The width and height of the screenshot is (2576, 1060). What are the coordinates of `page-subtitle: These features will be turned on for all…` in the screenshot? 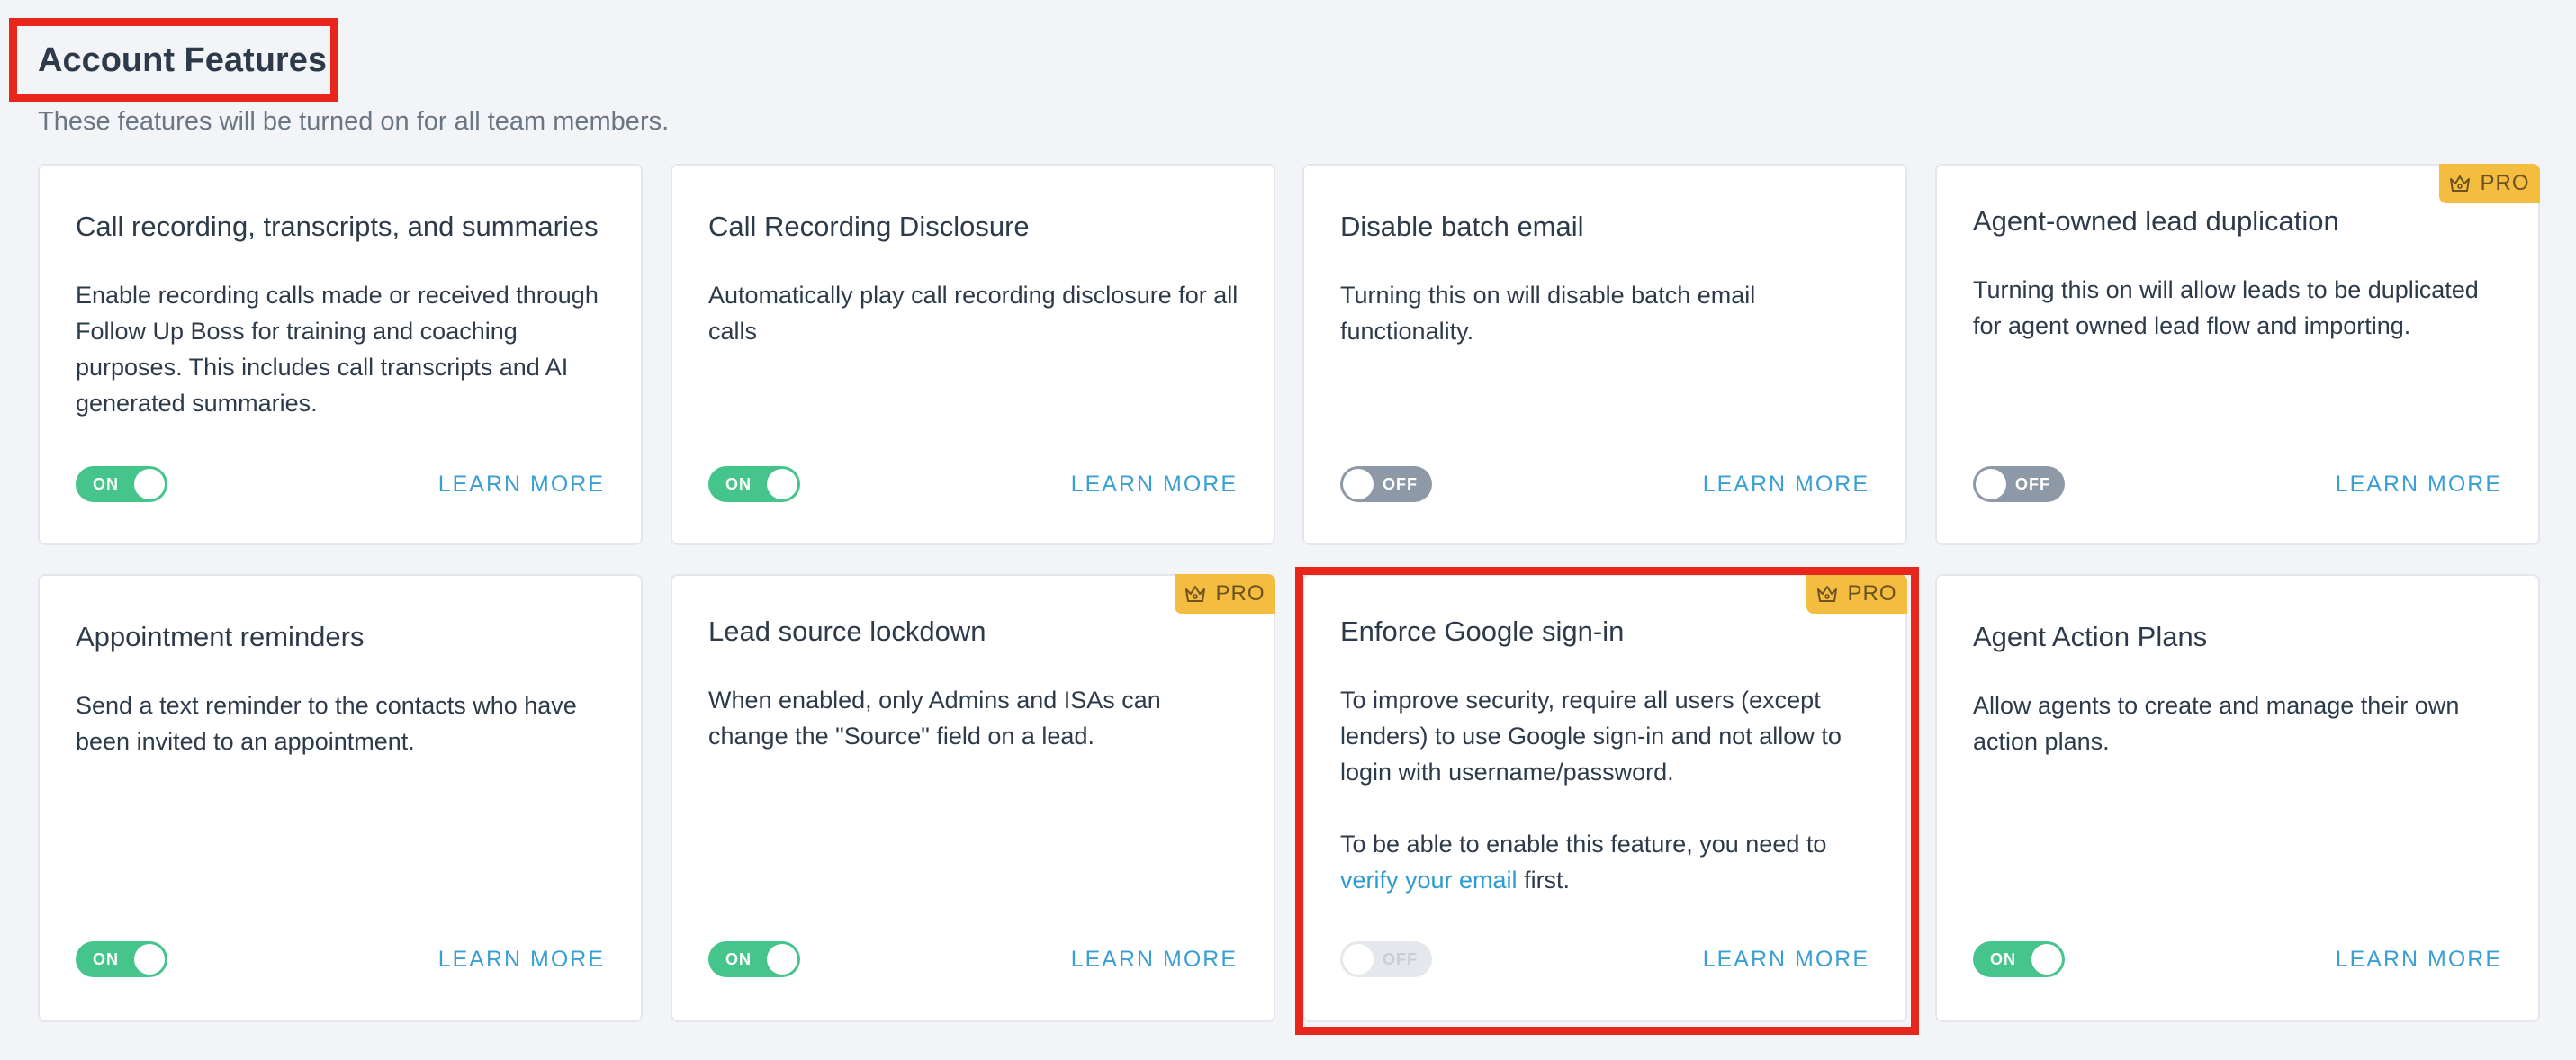 It's located at (354, 122).